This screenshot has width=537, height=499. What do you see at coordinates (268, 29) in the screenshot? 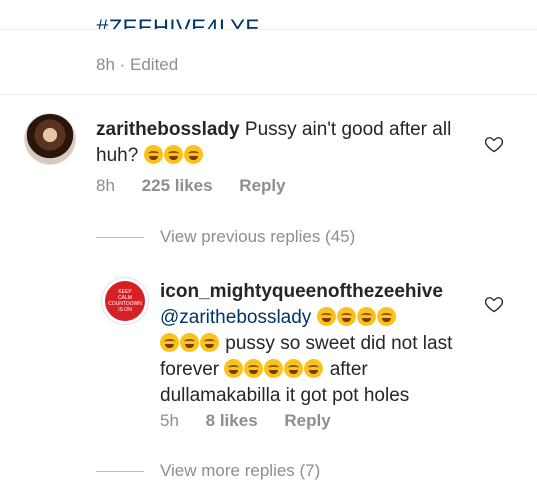
I see `top-border` at bounding box center [268, 29].